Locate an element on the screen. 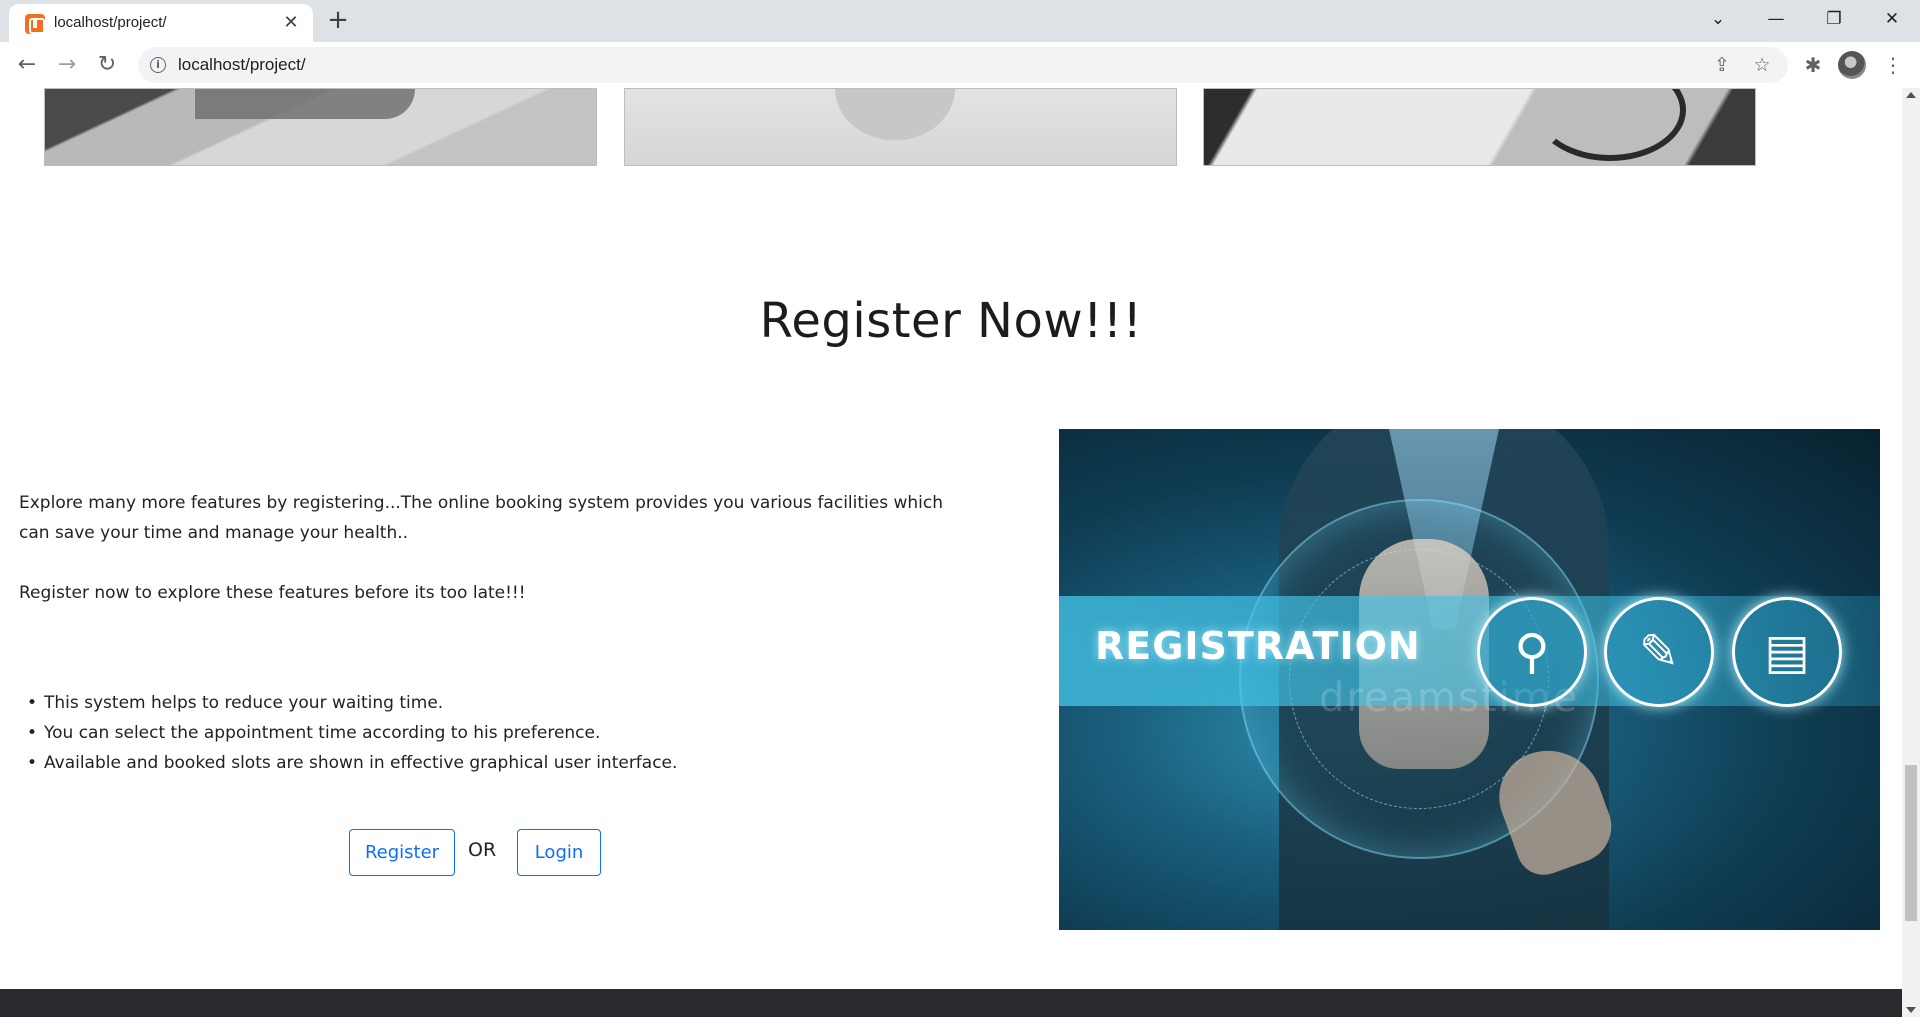 This screenshot has width=1920, height=1017. star-icon: ☆ is located at coordinates (1762, 65).